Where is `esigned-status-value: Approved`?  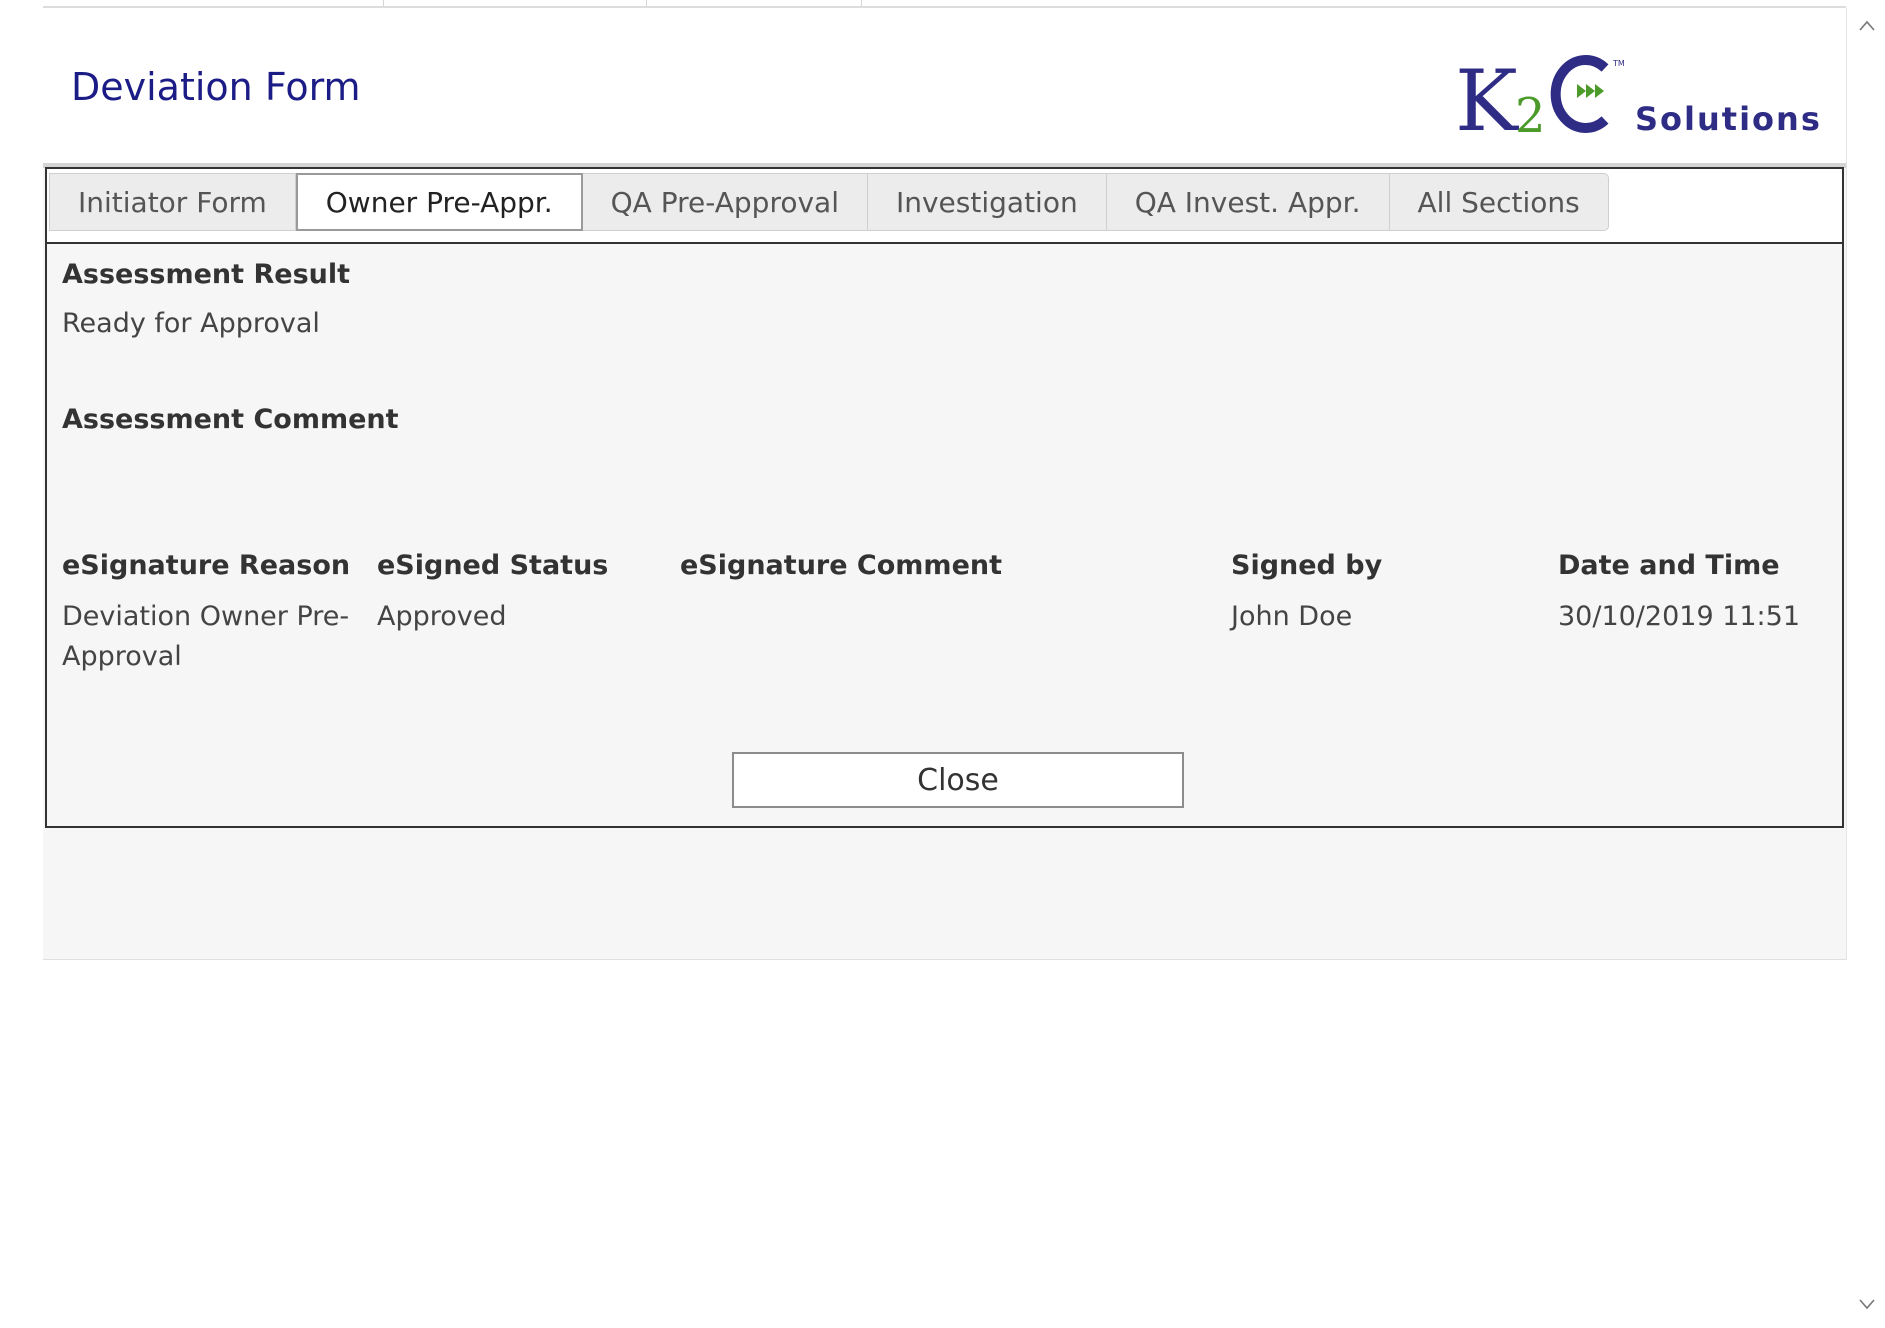 esigned-status-value: Approved is located at coordinates (442, 616).